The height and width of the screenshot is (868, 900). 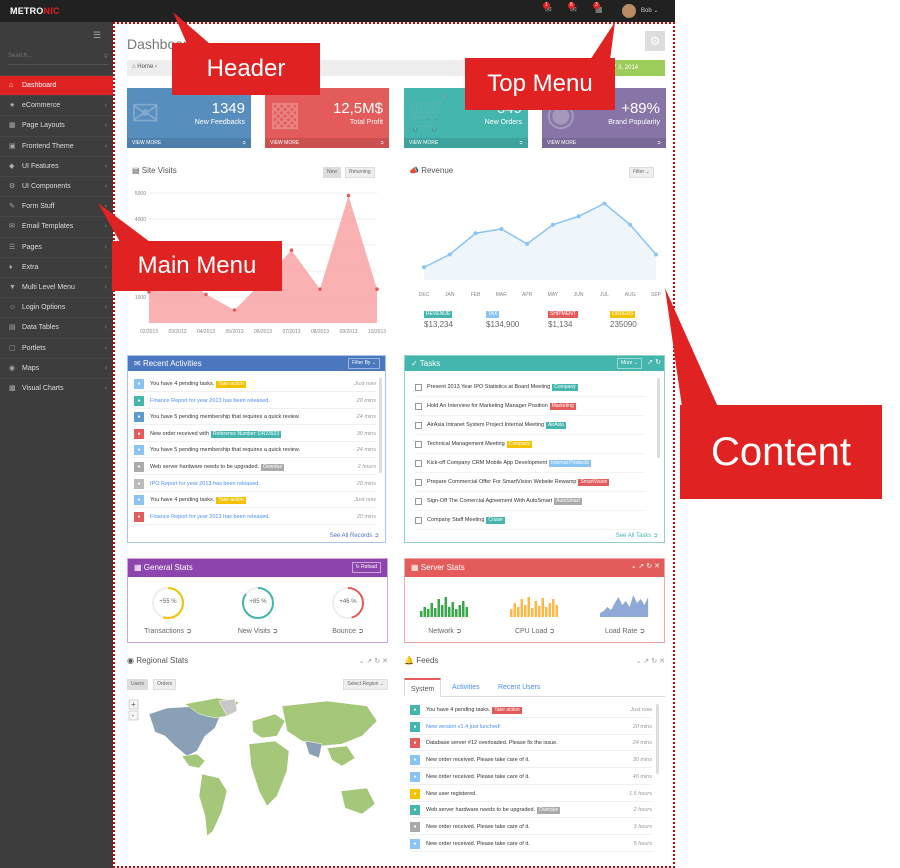 What do you see at coordinates (519, 687) in the screenshot?
I see `tab-recent-users: Recent Users` at bounding box center [519, 687].